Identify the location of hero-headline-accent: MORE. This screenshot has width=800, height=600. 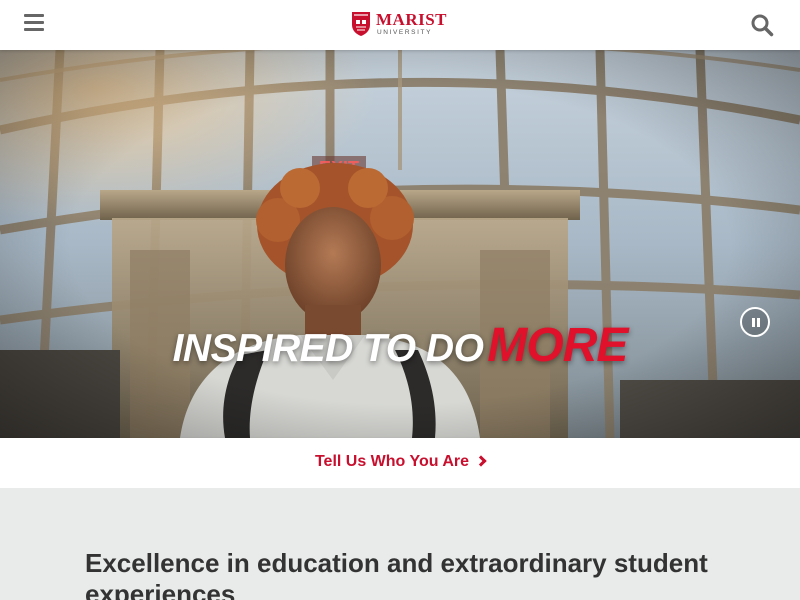
(557, 345).